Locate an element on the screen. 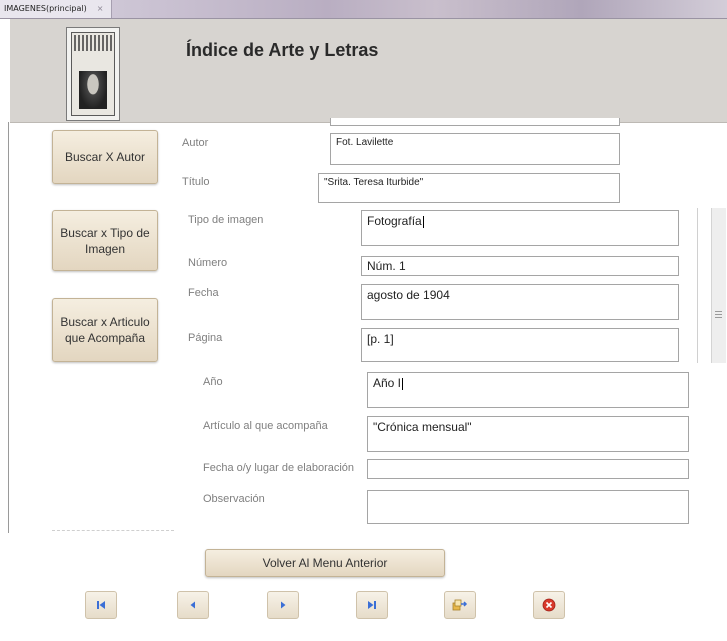 Image resolution: width=727 pixels, height=641 pixels. cover-portrait is located at coordinates (93, 90).